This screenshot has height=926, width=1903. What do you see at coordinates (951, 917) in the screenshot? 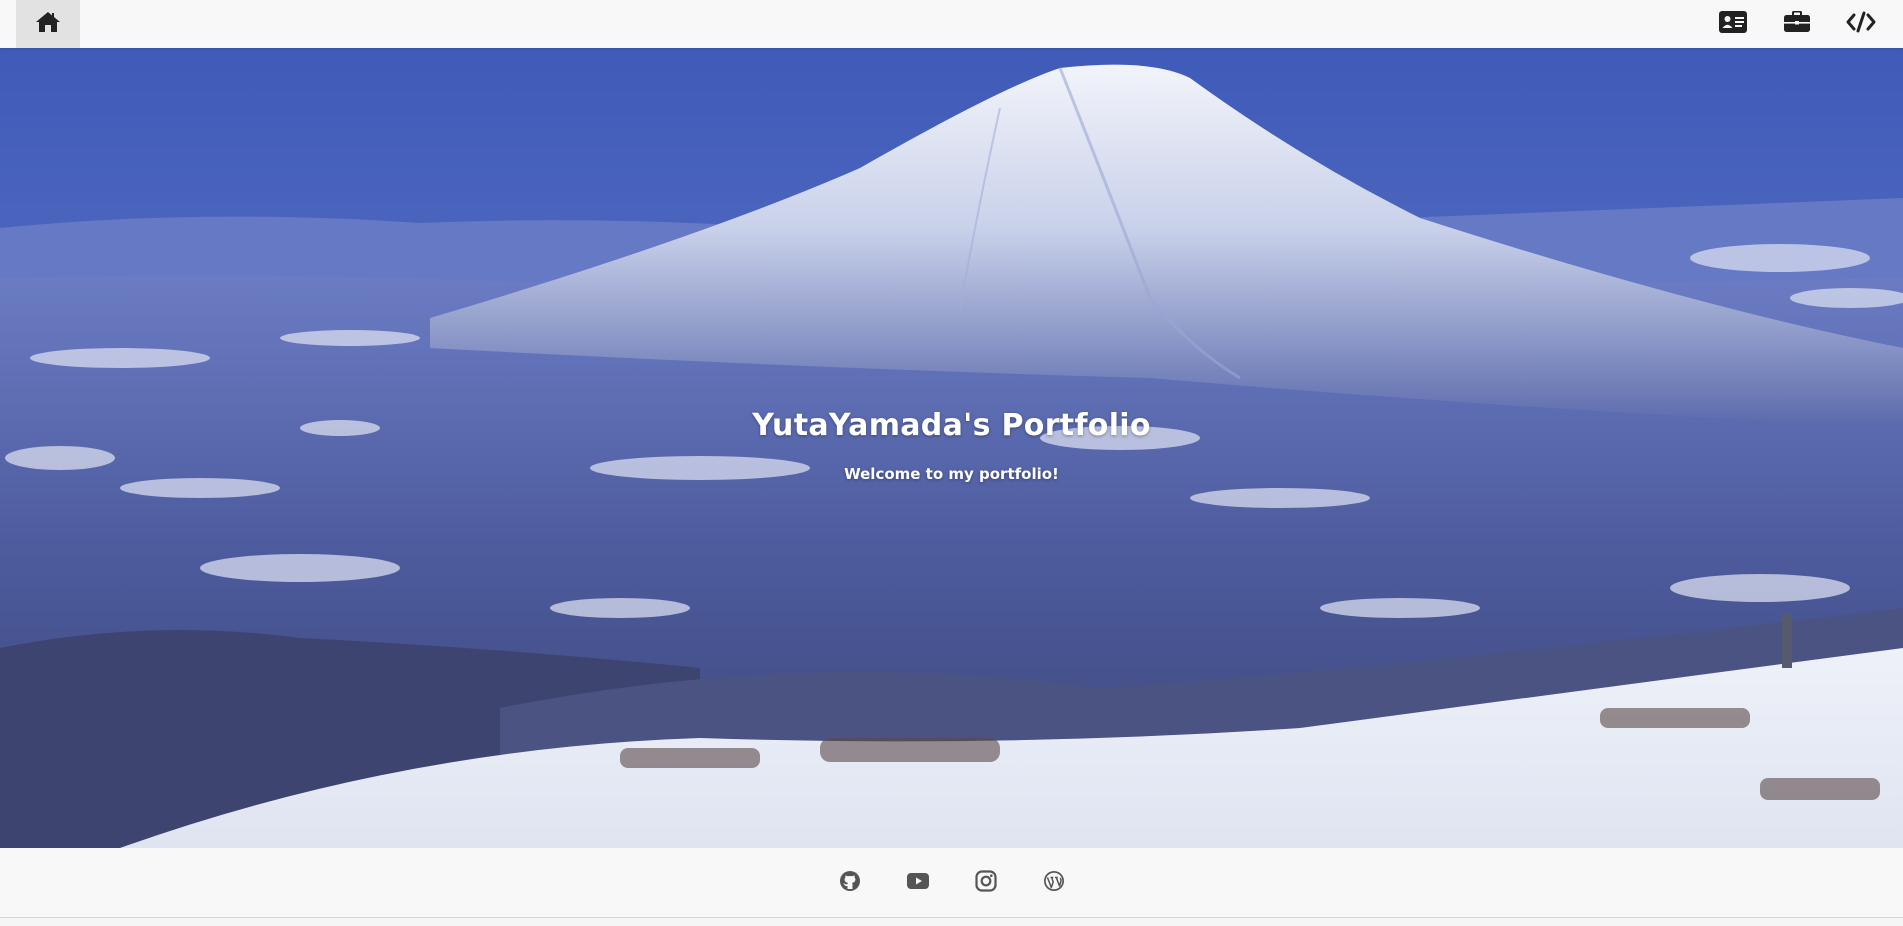
I see `footer-divider` at bounding box center [951, 917].